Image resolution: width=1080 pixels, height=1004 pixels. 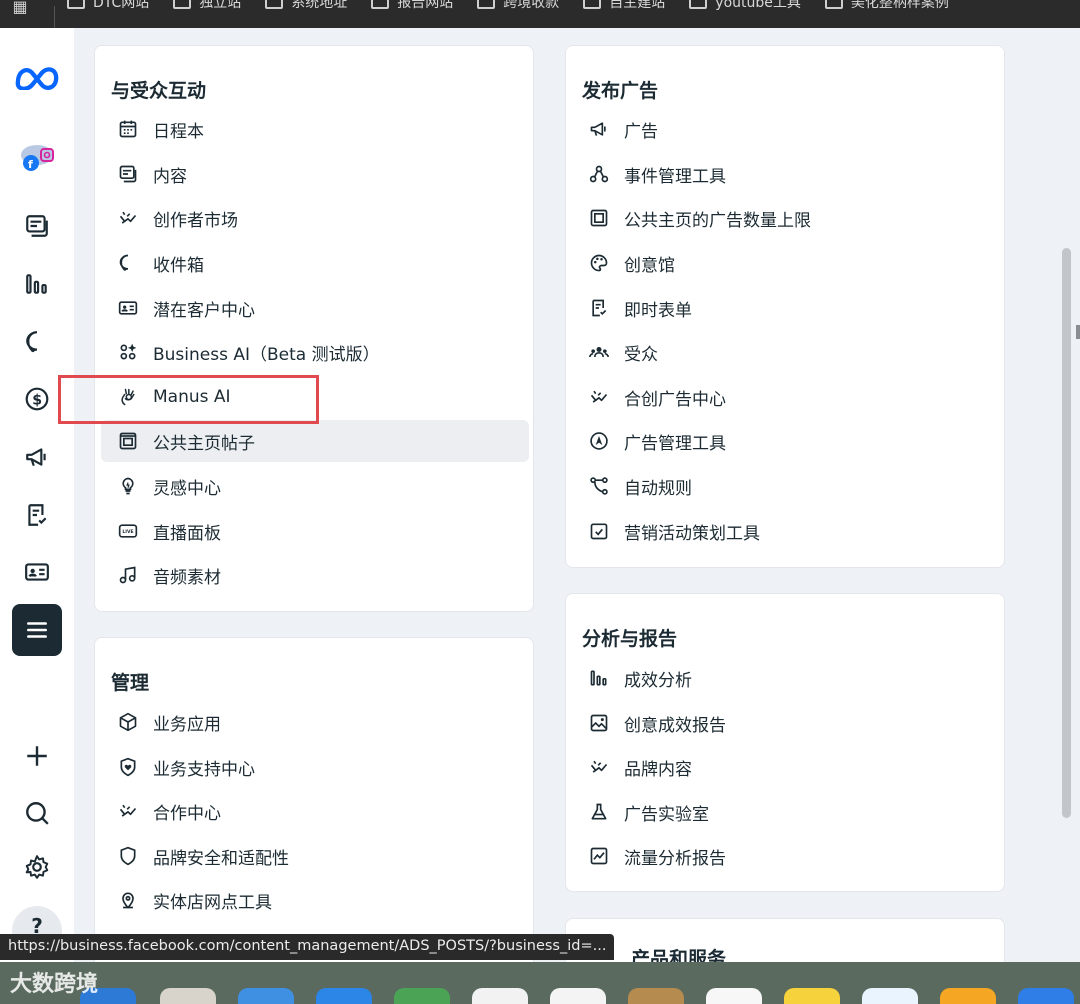 What do you see at coordinates (315, 218) in the screenshot?
I see `menu-item-creator-marketplace: 创作者市场` at bounding box center [315, 218].